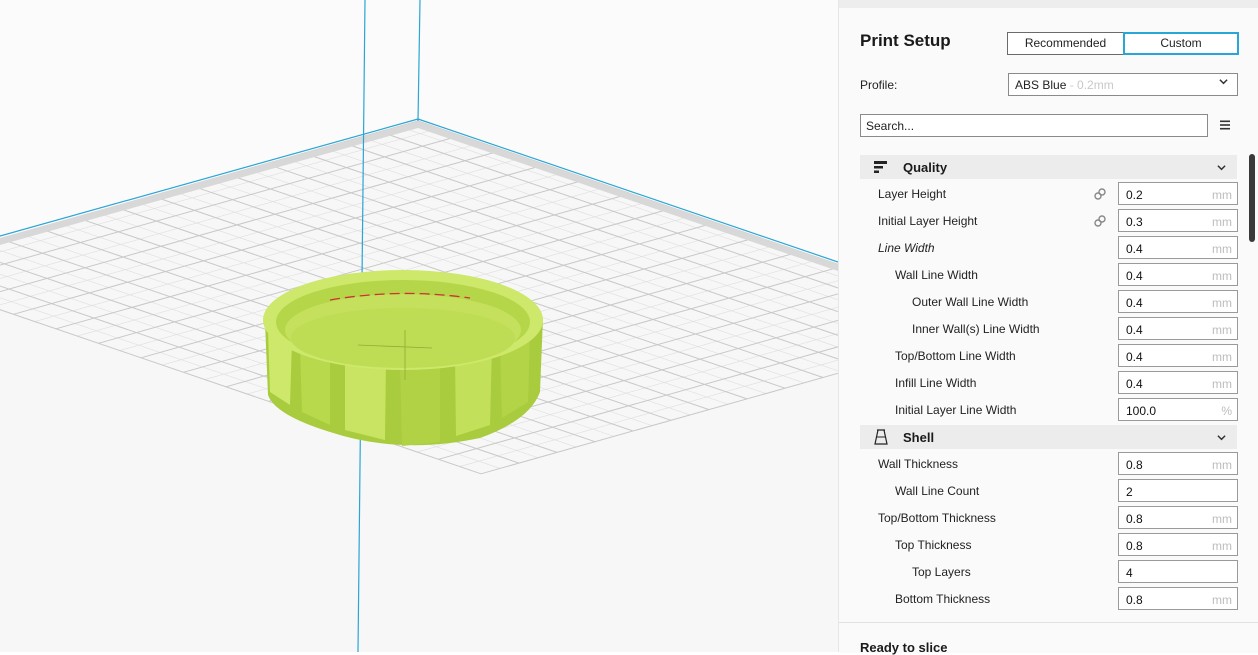  I want to click on setting-row-line-width: Line Width 0.4 mm, so click(1049, 247).